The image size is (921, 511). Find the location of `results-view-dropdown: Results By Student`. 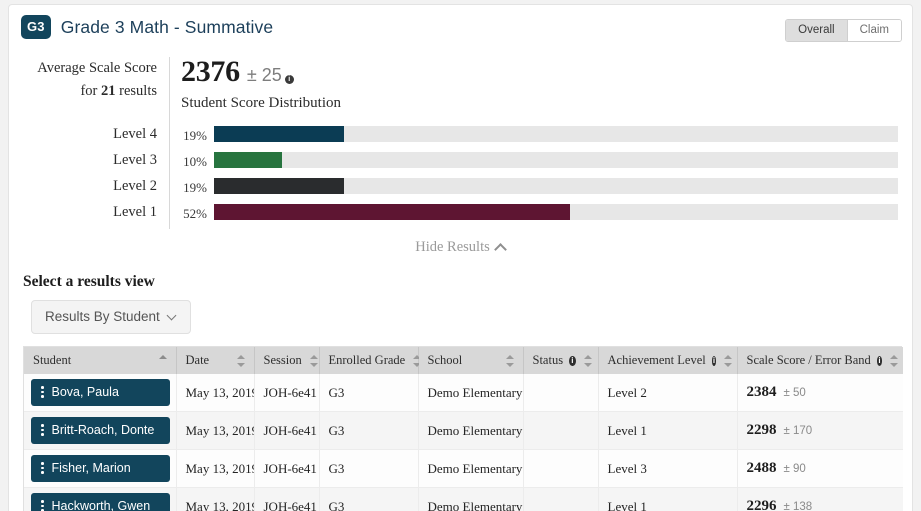

results-view-dropdown: Results By Student is located at coordinates (111, 317).